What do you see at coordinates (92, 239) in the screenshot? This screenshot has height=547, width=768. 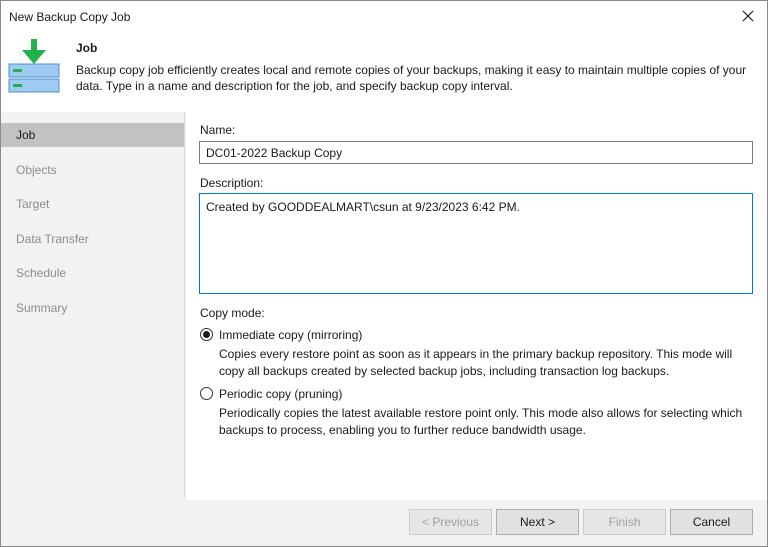 I see `sidebar-item-data-transfer: Data Transfer` at bounding box center [92, 239].